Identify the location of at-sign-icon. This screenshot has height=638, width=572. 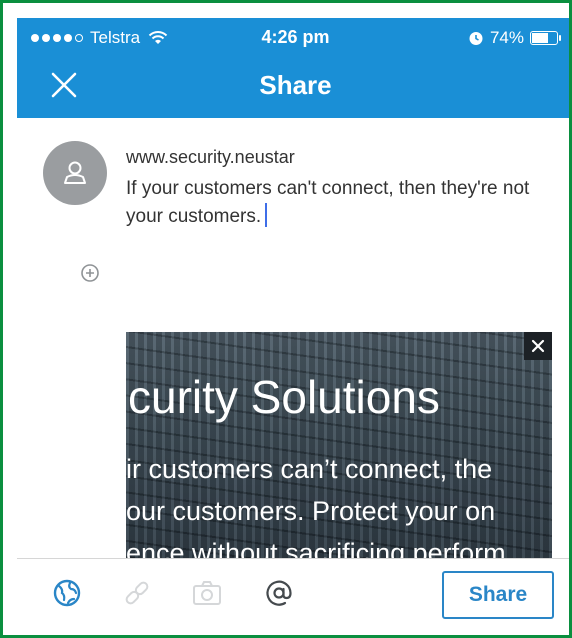
(279, 593).